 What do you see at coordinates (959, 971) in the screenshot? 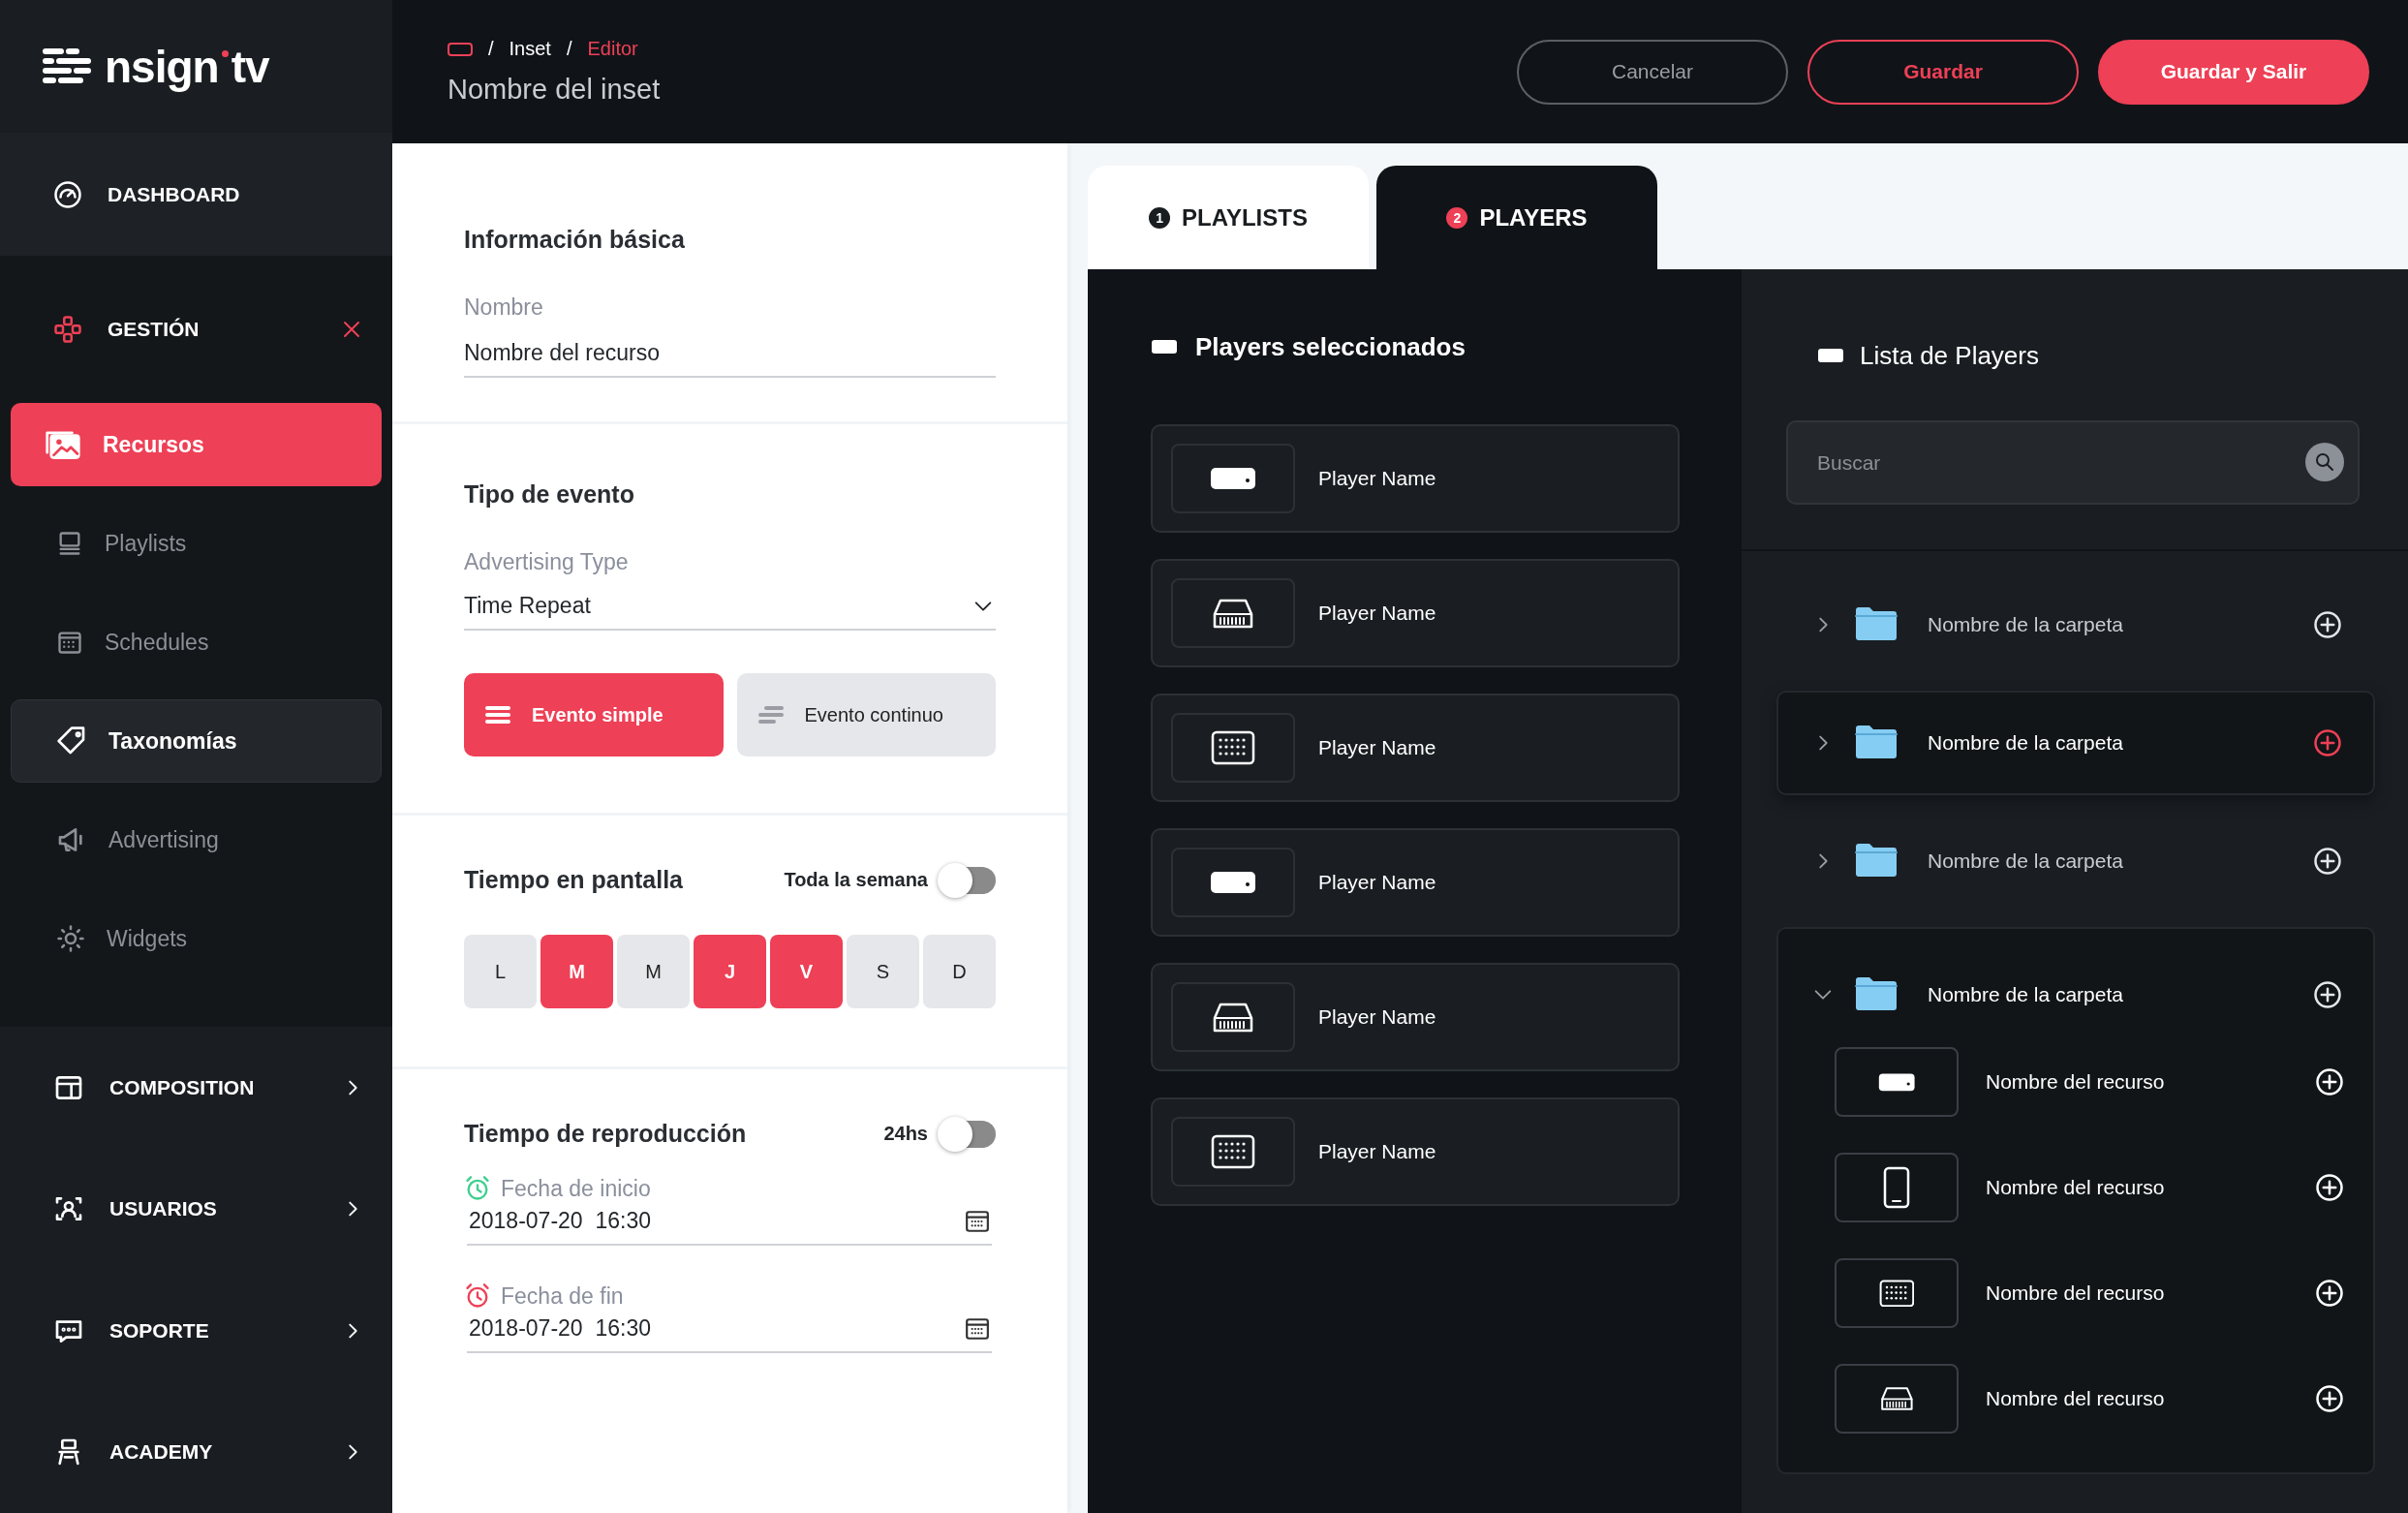
I see `weekday-button: D` at bounding box center [959, 971].